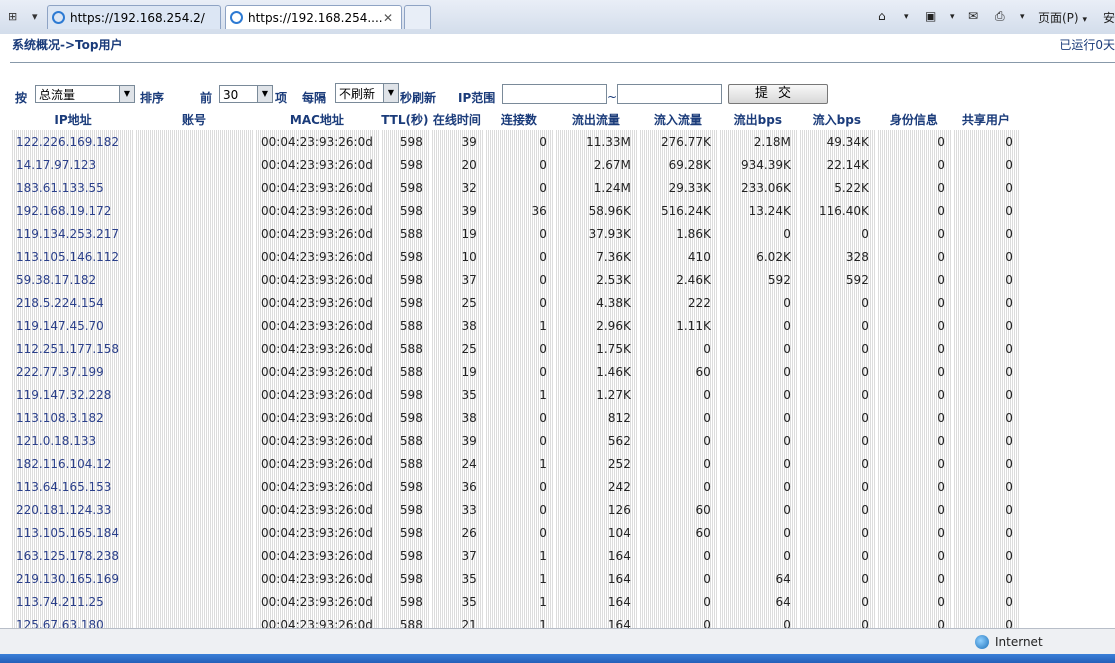 This screenshot has width=1115, height=663. I want to click on download-traffic-cell: 2.46K, so click(678, 279).